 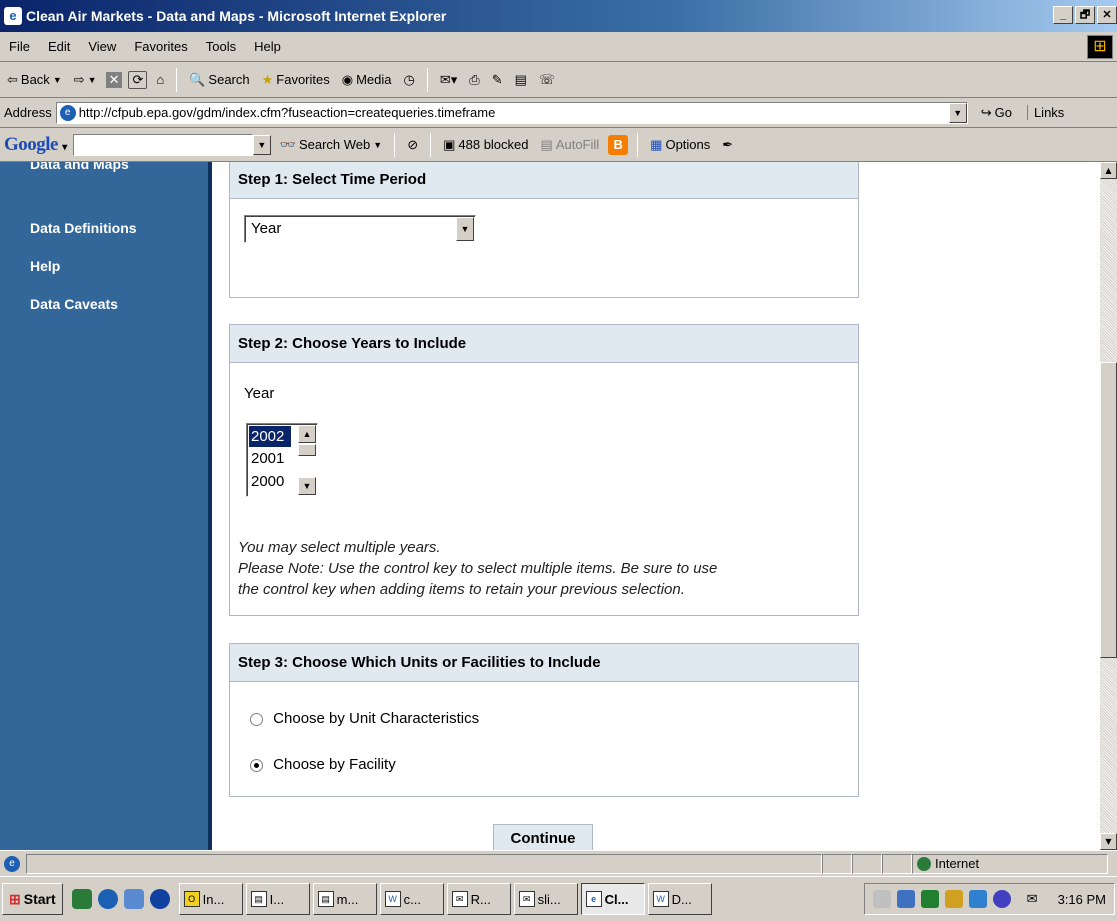 I want to click on system-tray: ✉ 3:16 PM, so click(x=989, y=899).